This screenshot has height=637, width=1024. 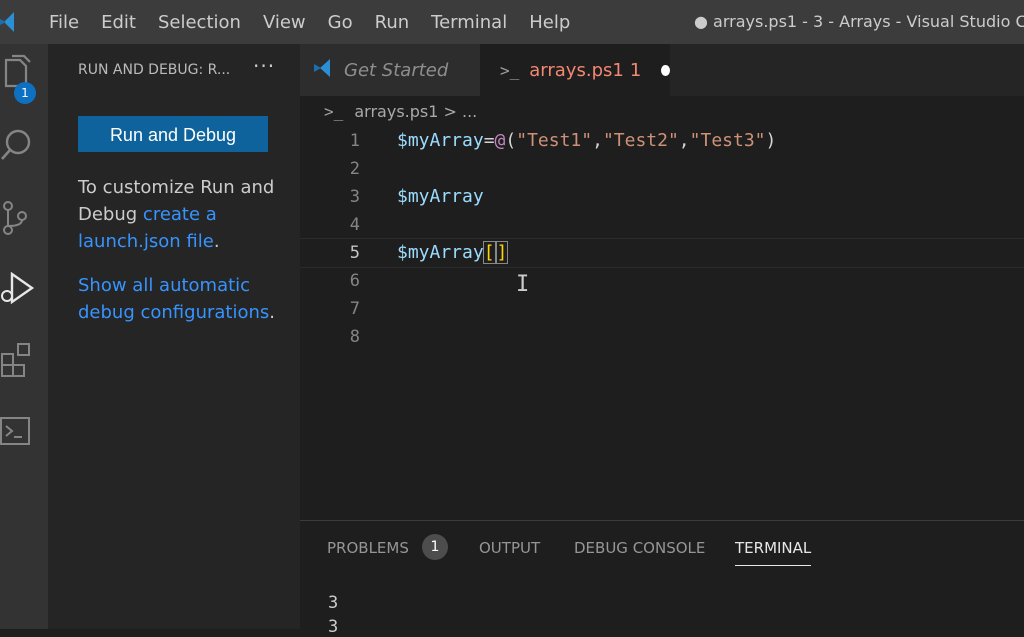 I want to click on vscode-logo-icon, so click(x=12, y=22).